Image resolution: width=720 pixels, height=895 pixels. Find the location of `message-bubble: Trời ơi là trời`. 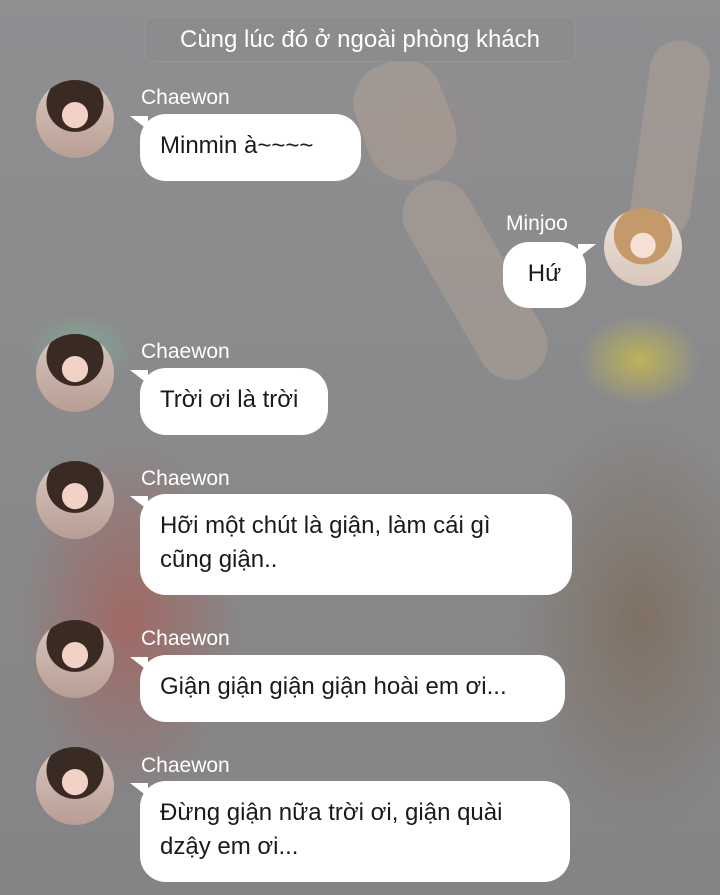

message-bubble: Trời ơi là trời is located at coordinates (229, 401).